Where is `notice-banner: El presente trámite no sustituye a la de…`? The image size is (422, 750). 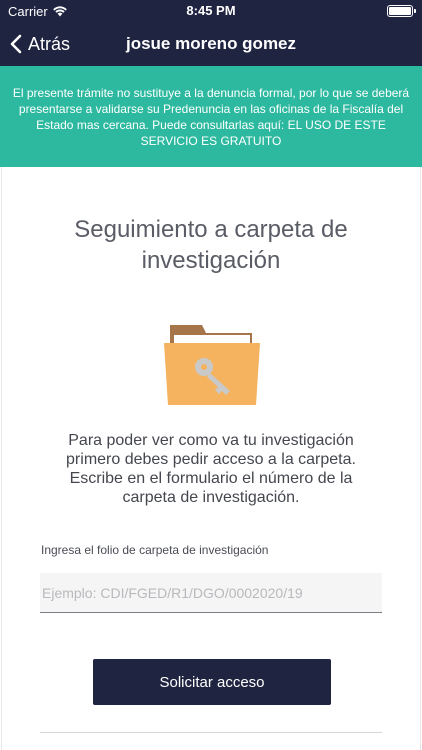 notice-banner: El presente trámite no sustituye a la de… is located at coordinates (211, 116).